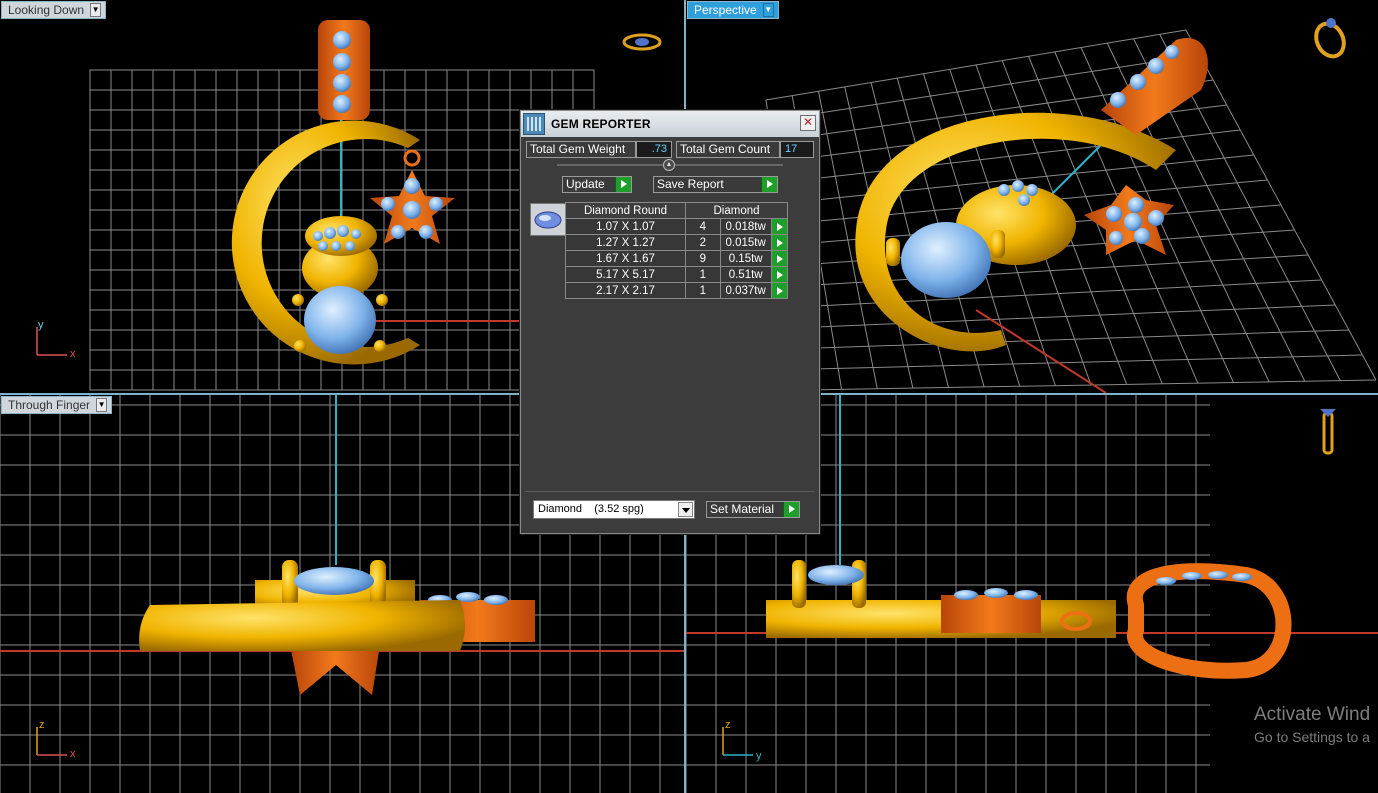 The height and width of the screenshot is (793, 1378). I want to click on center-gem, so click(340, 320).